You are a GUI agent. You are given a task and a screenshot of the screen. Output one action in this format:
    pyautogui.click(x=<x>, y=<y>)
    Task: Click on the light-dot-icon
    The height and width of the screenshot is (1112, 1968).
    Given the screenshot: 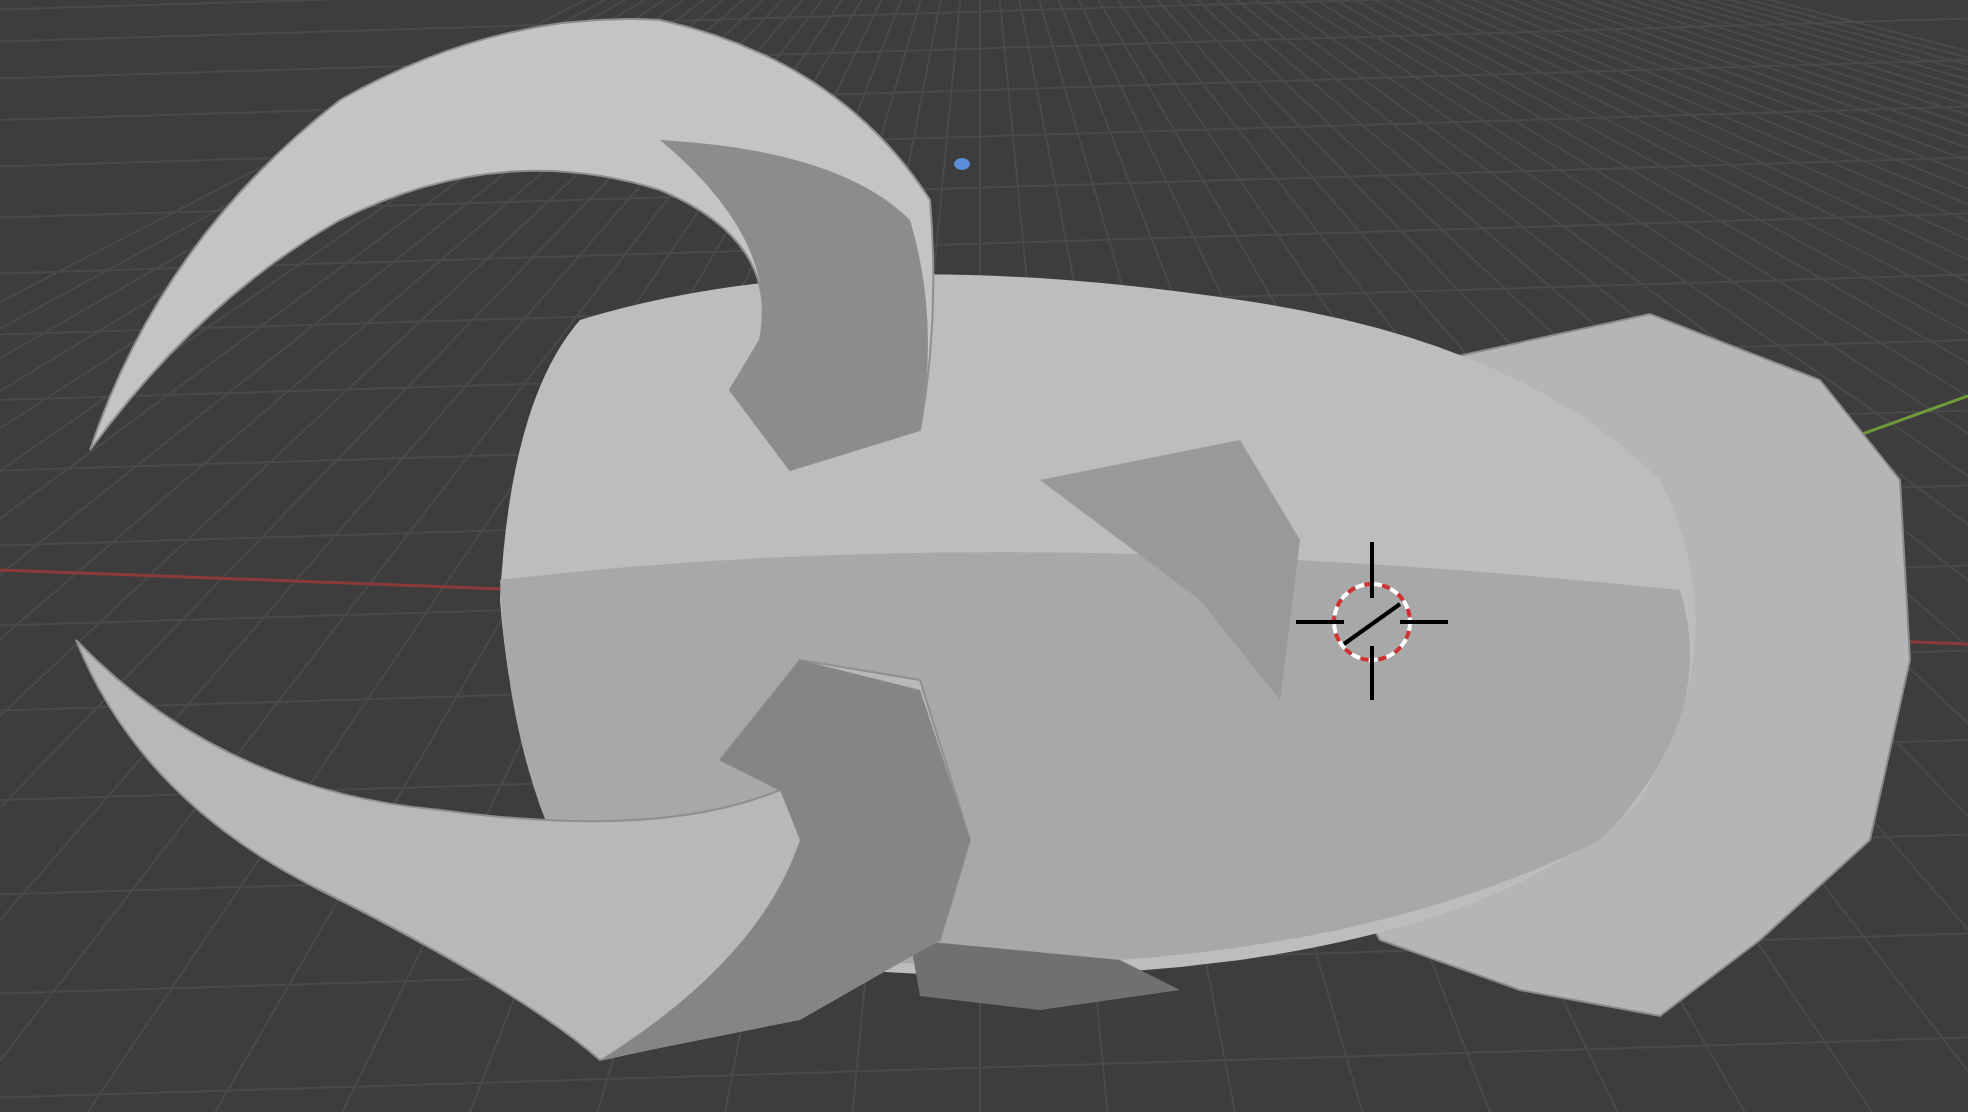 What is the action you would take?
    pyautogui.click(x=962, y=164)
    